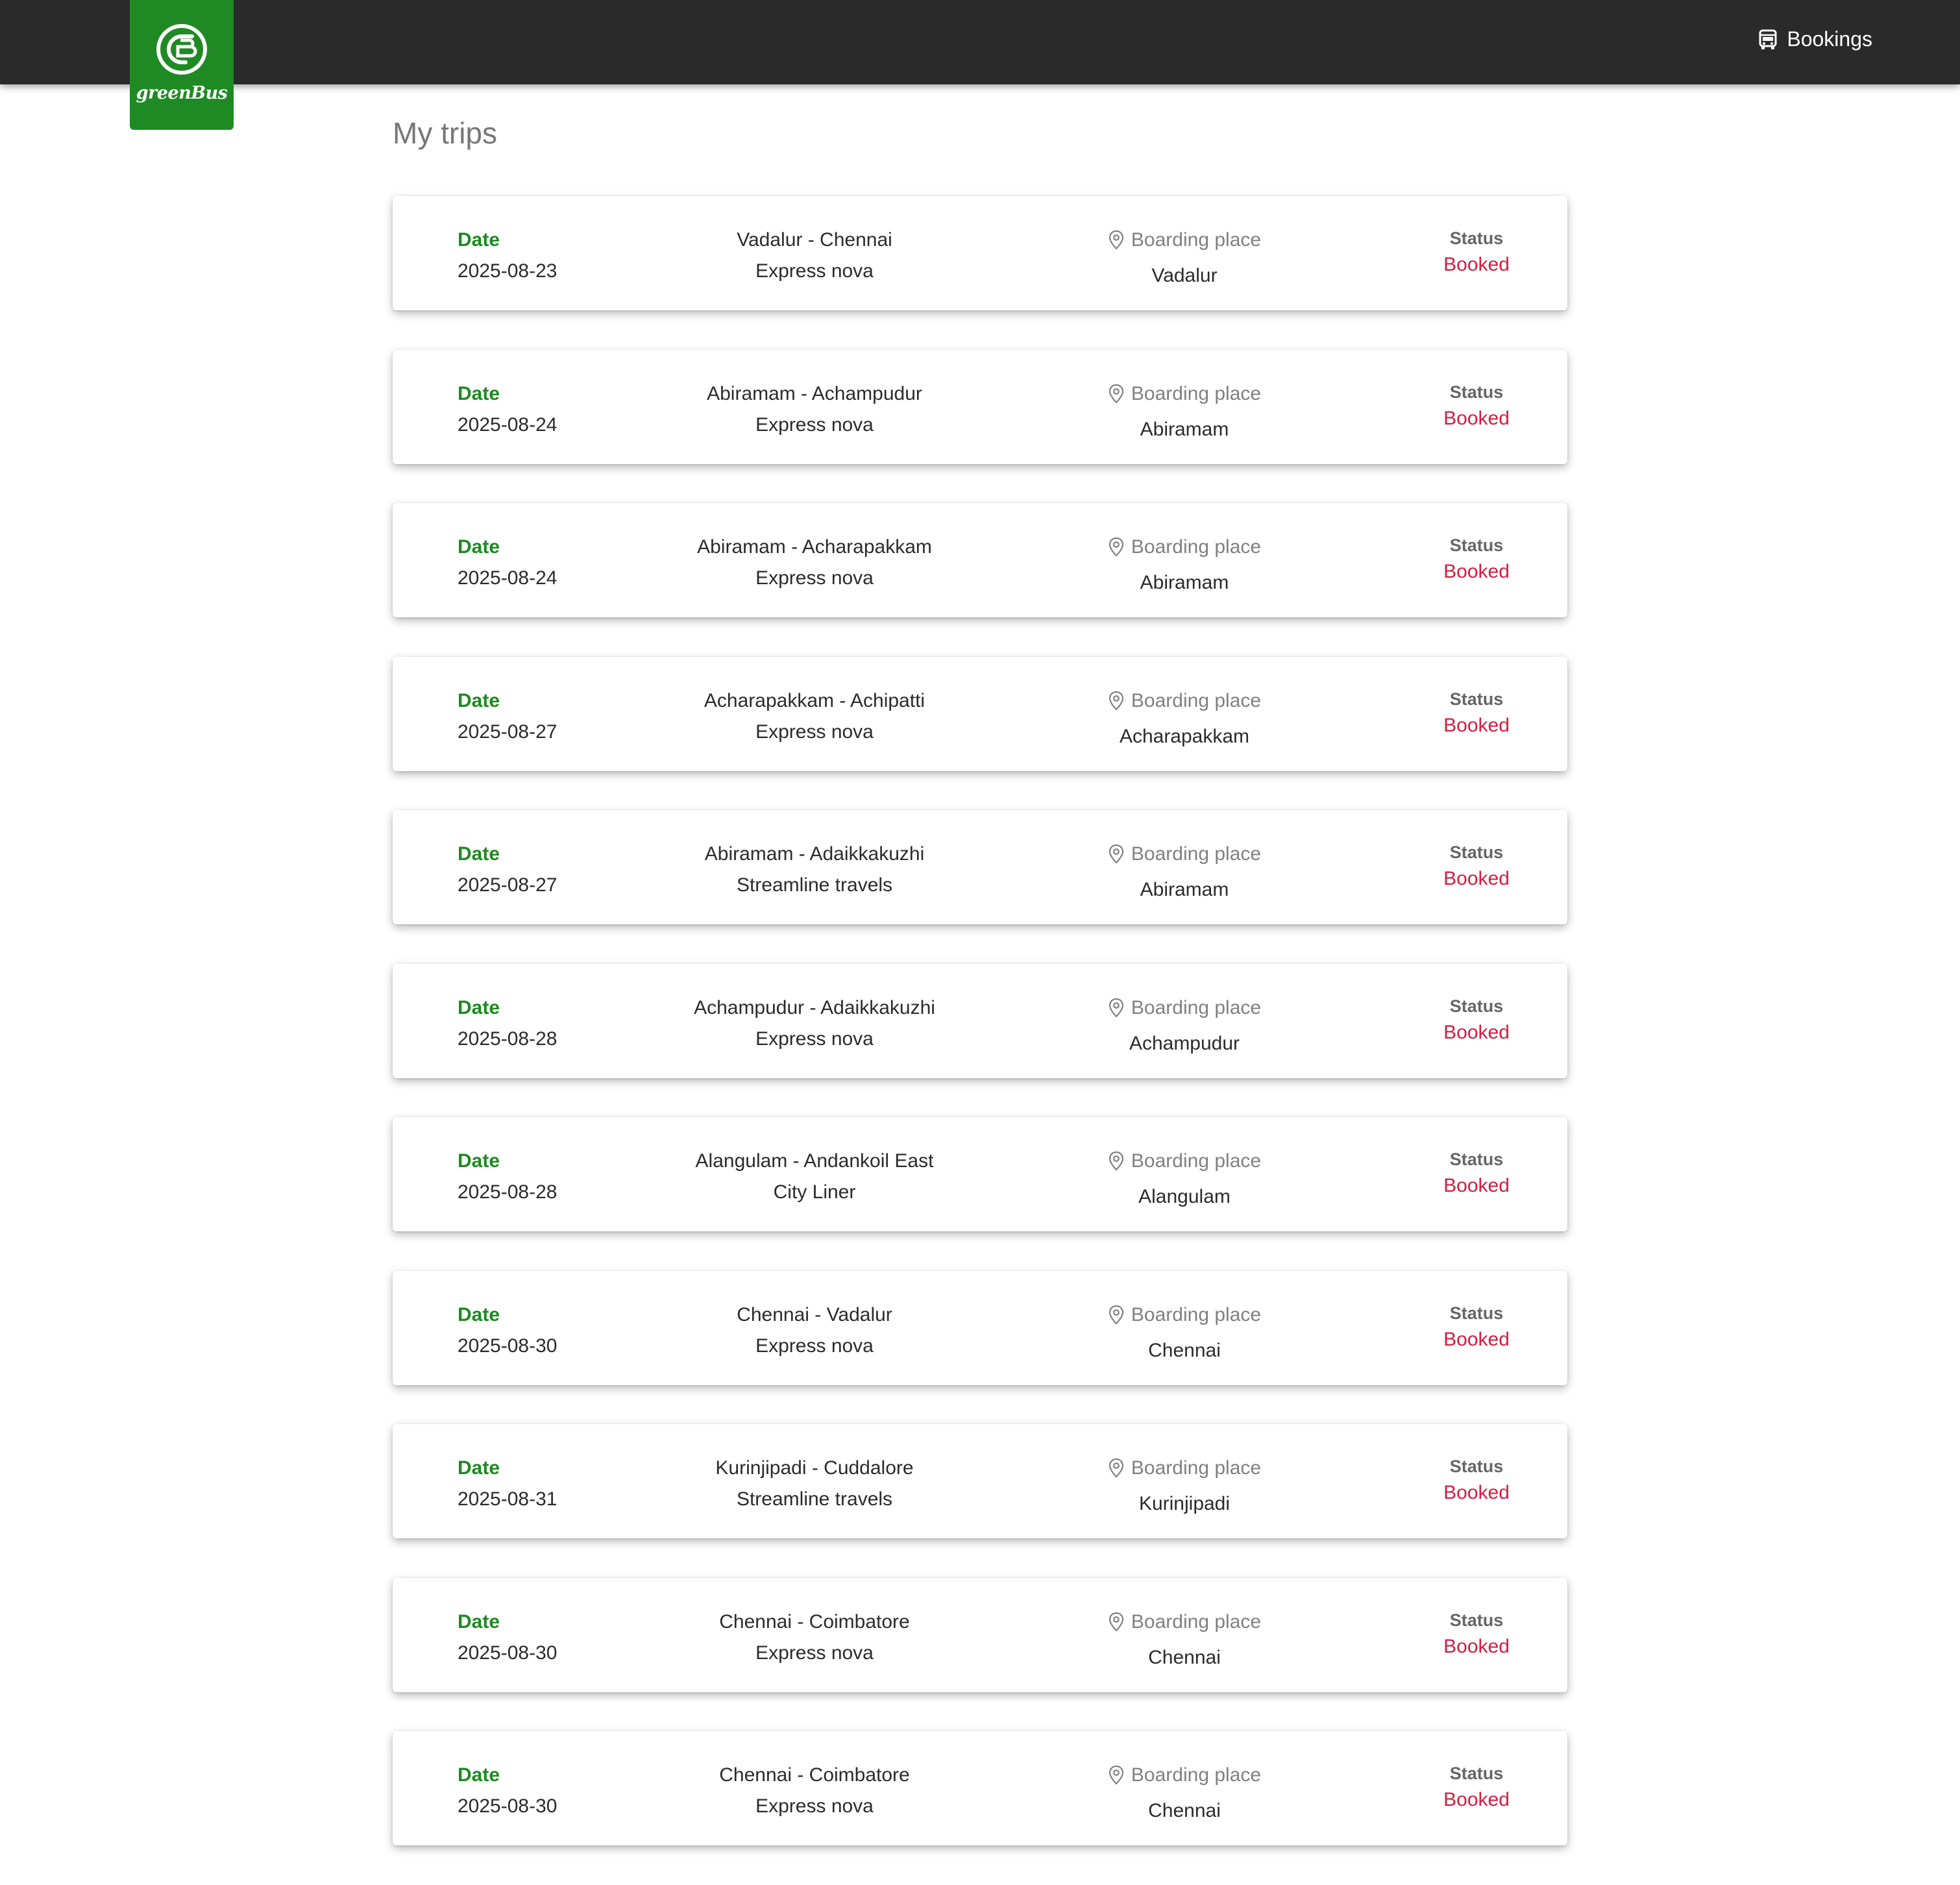 The image size is (1960, 1885). What do you see at coordinates (1184, 718) in the screenshot?
I see `boarding-column: Boarding place Acharapakkam` at bounding box center [1184, 718].